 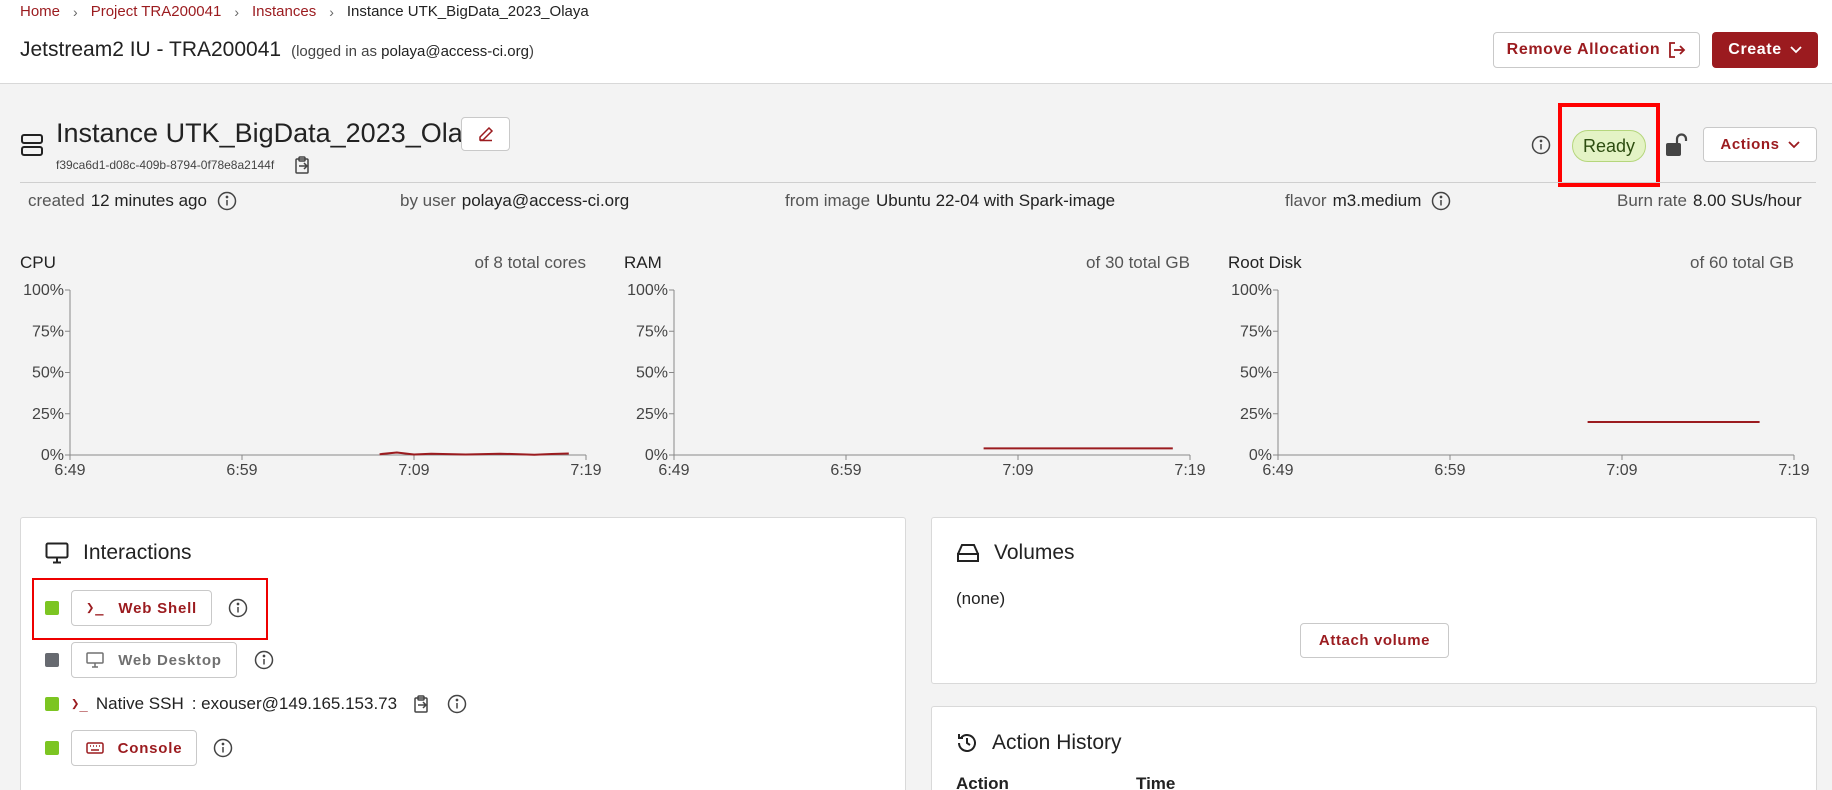 I want to click on web-desktop-status-dot, so click(x=52, y=660).